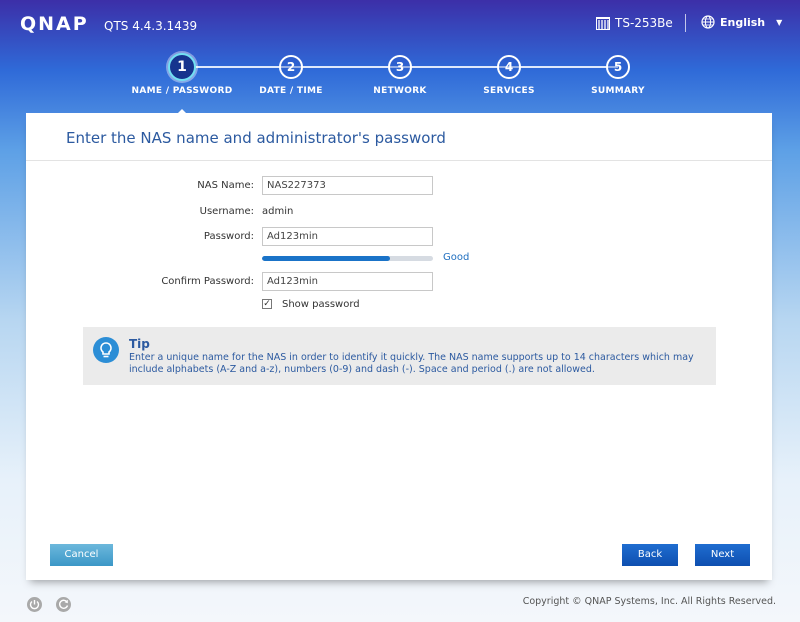  I want to click on step-network: 3 NETWORK, so click(400, 74).